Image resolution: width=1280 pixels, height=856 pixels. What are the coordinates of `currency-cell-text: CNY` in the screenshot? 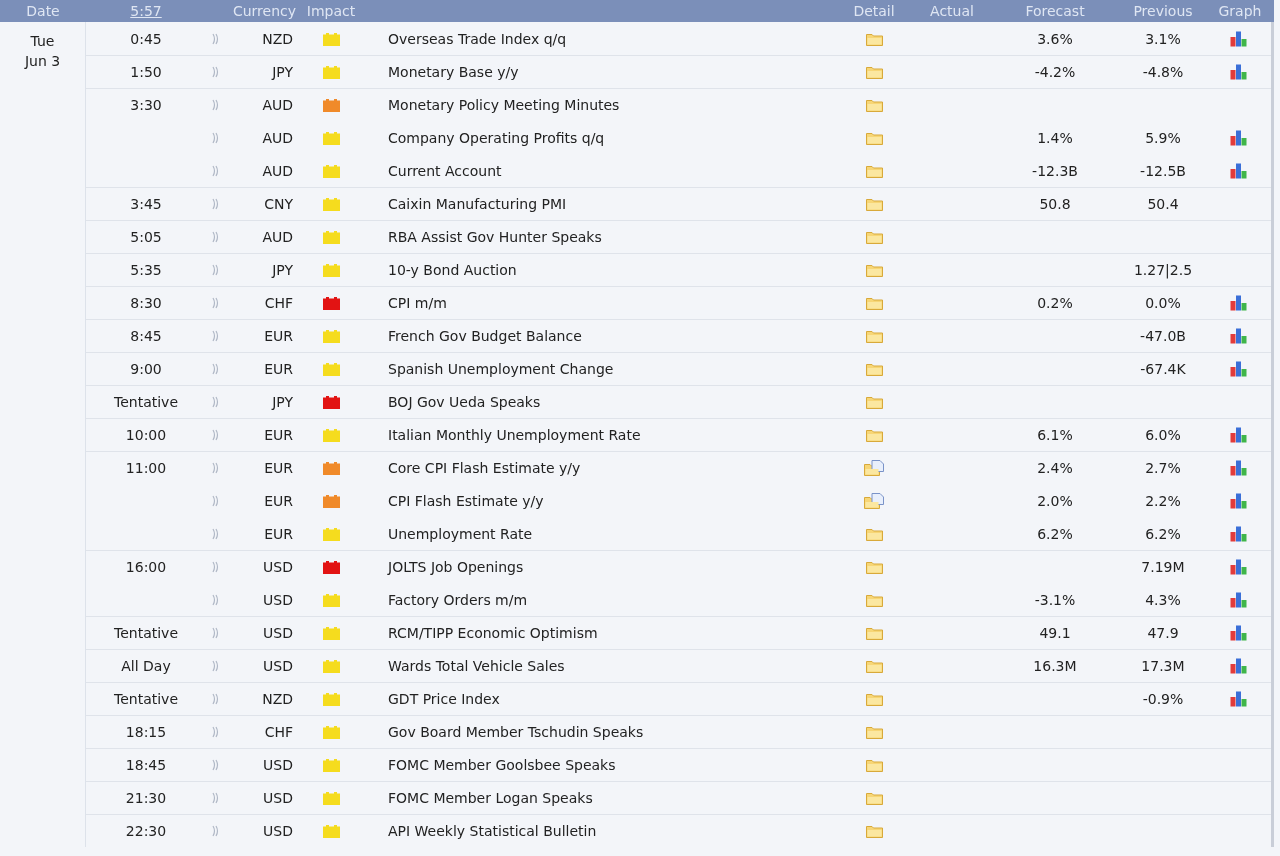 It's located at (278, 204).